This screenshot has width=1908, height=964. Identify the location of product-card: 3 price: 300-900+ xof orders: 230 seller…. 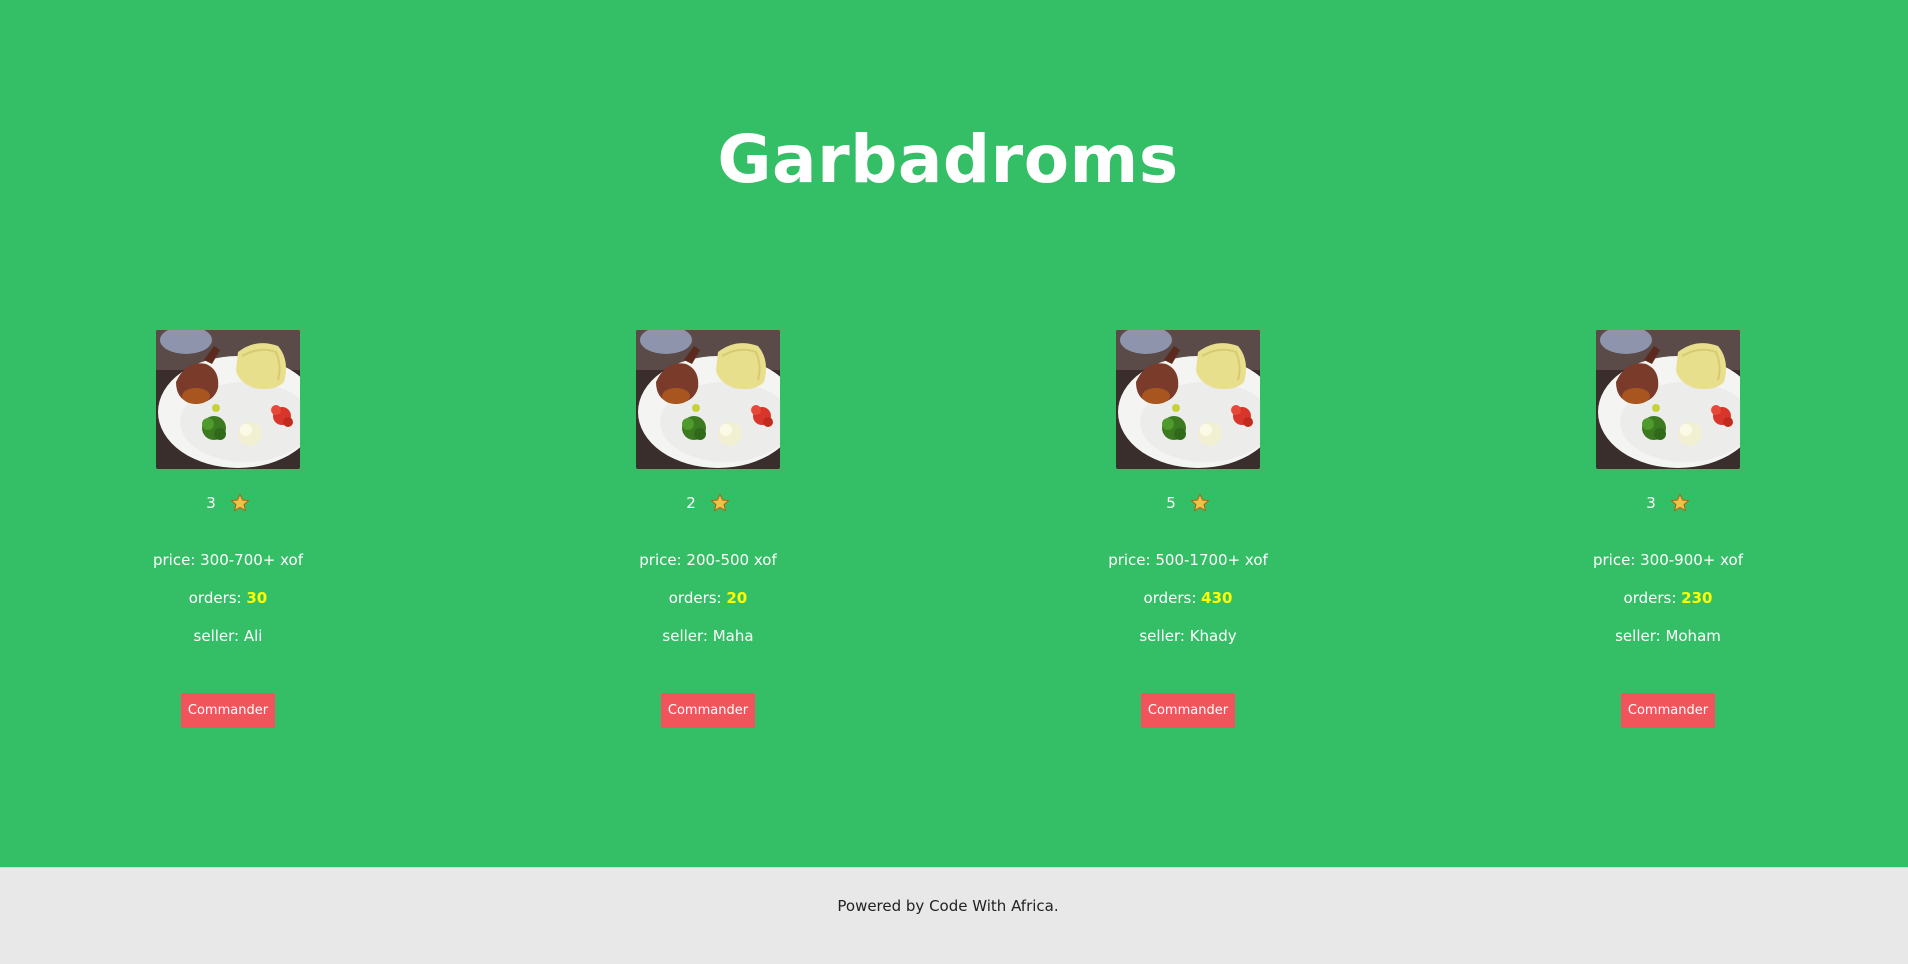
(1668, 529).